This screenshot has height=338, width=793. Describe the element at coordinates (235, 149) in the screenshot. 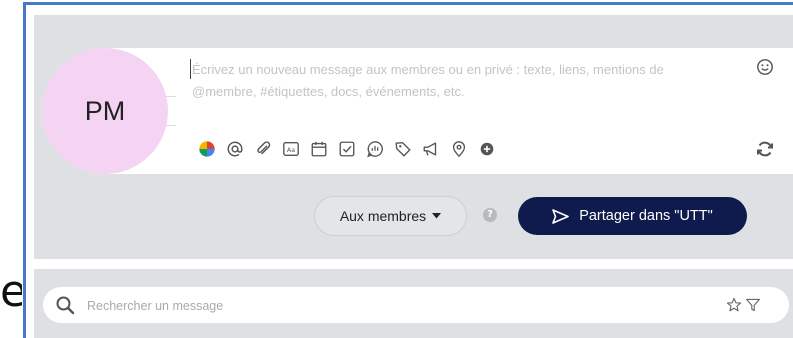

I see `at-mention-icon` at that location.